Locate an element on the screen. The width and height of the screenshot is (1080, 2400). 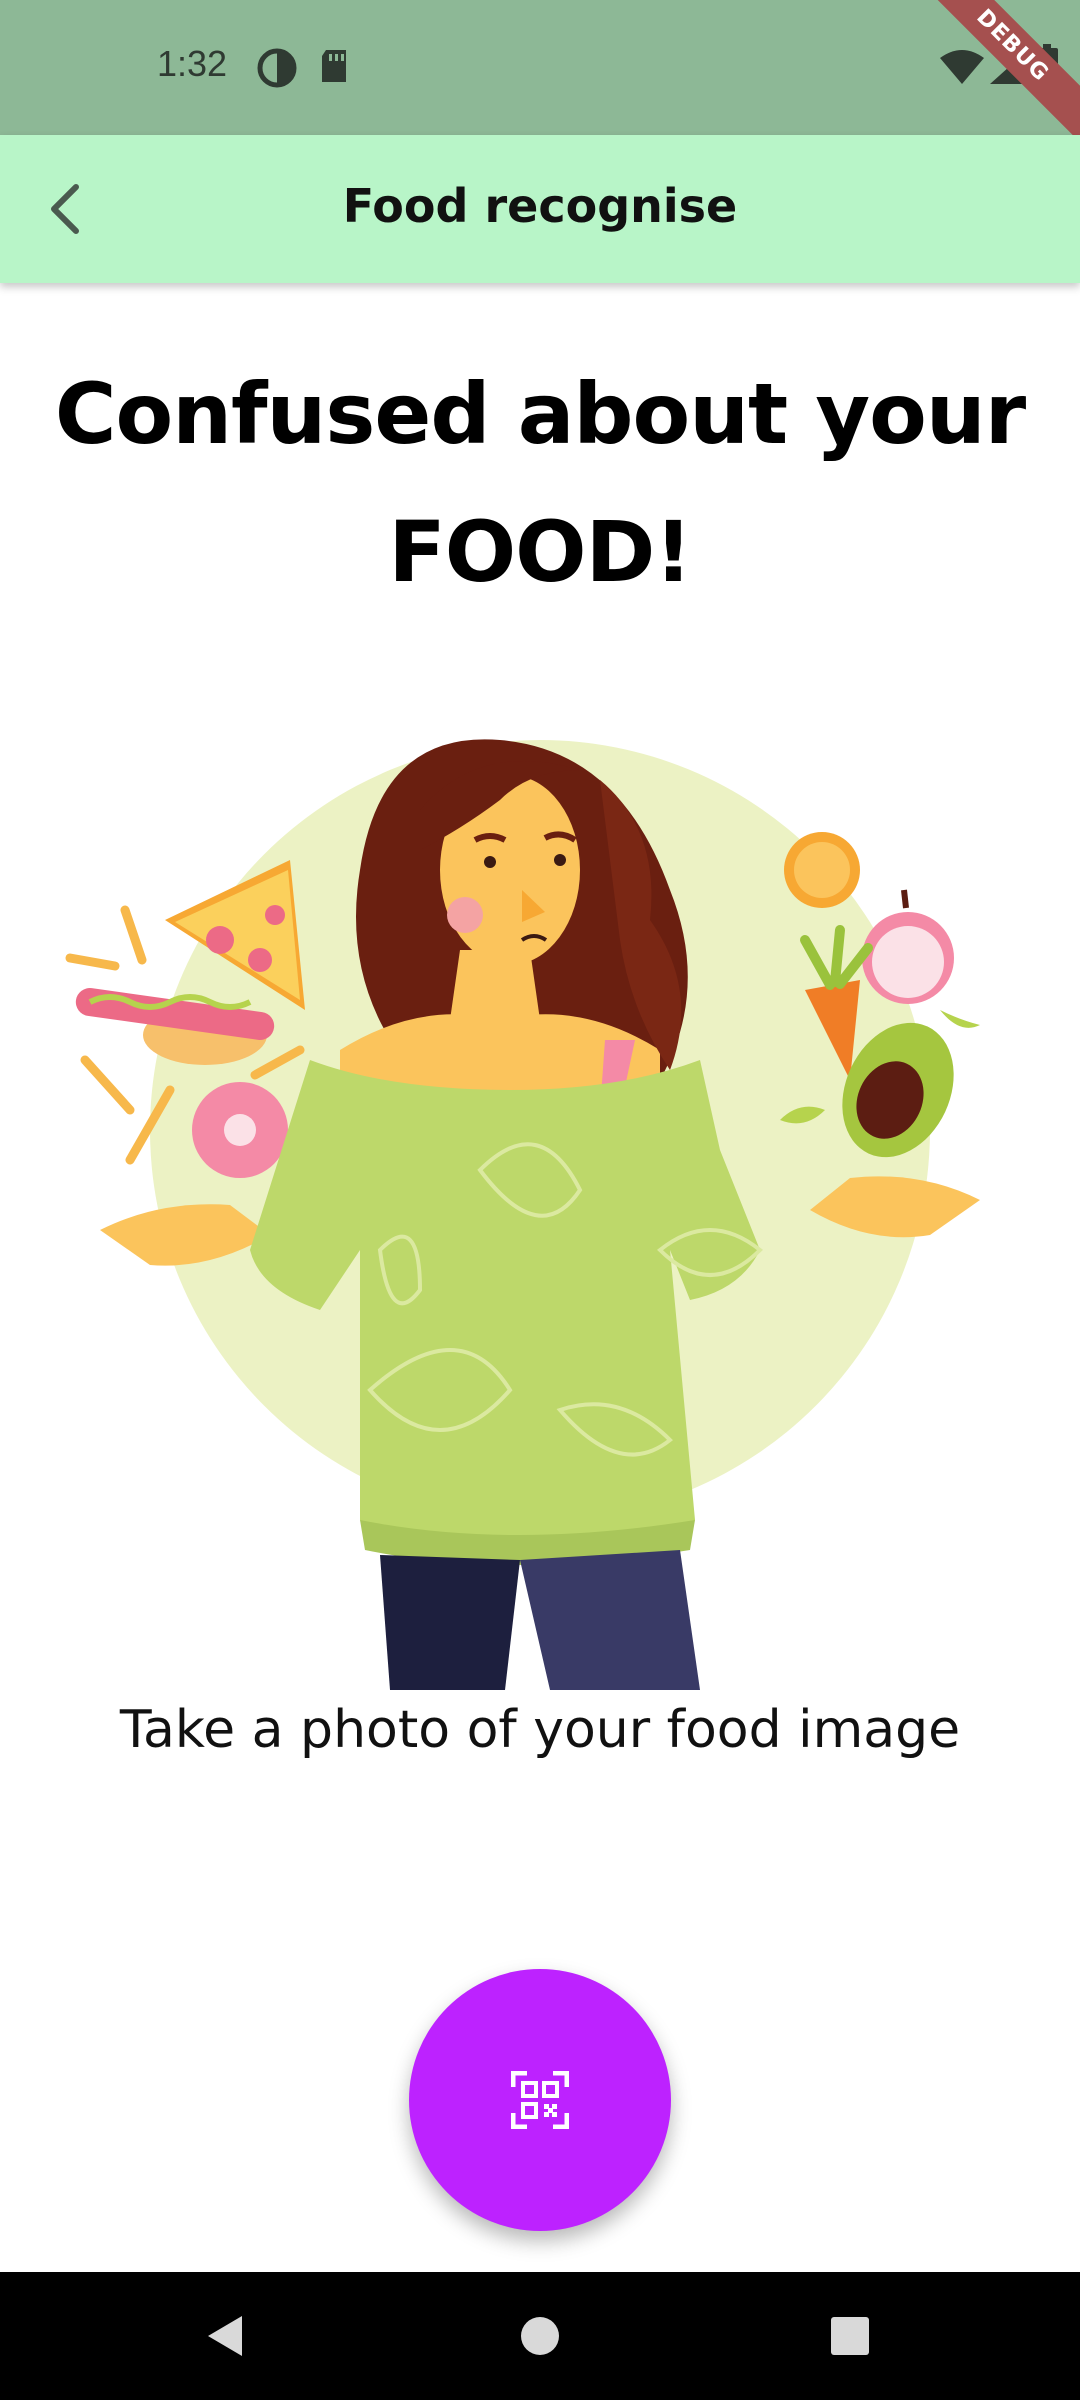
nav-recents-button is located at coordinates (850, 2336).